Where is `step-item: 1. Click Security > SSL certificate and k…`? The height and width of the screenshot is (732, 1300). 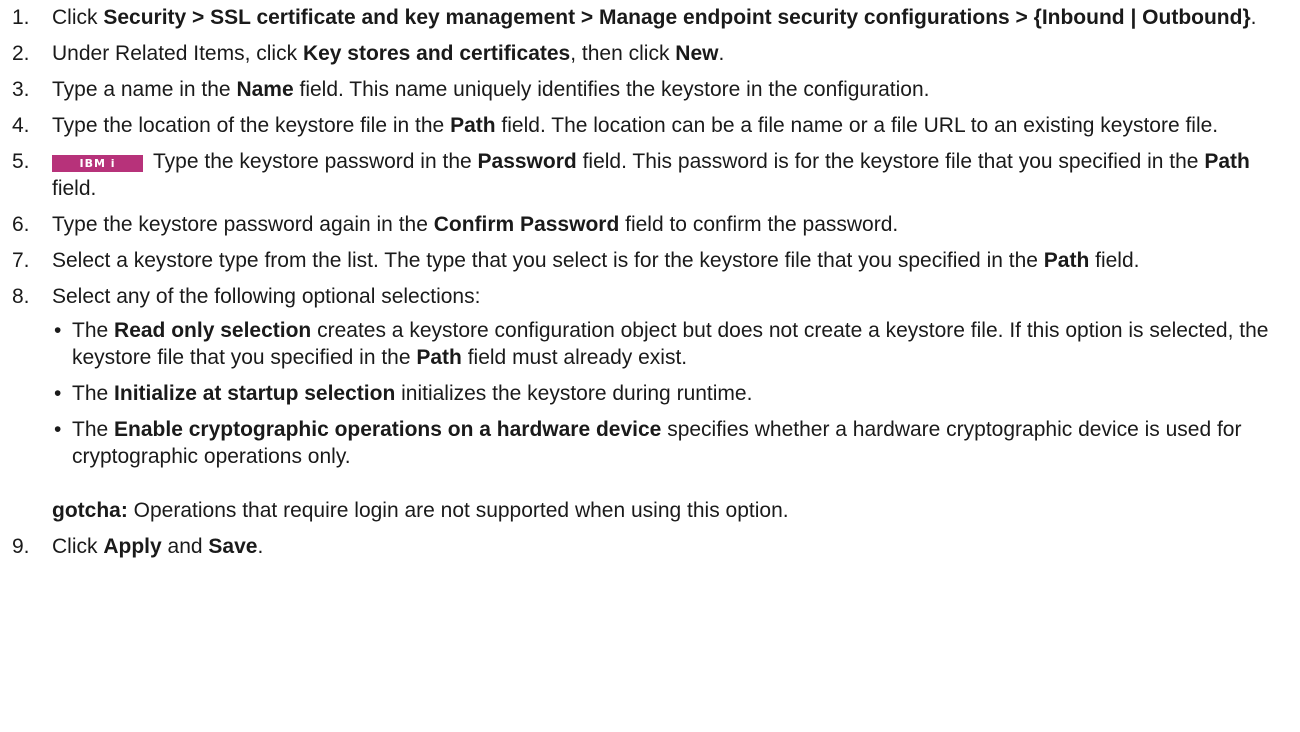 step-item: 1. Click Security > SSL certificate and k… is located at coordinates (643, 17).